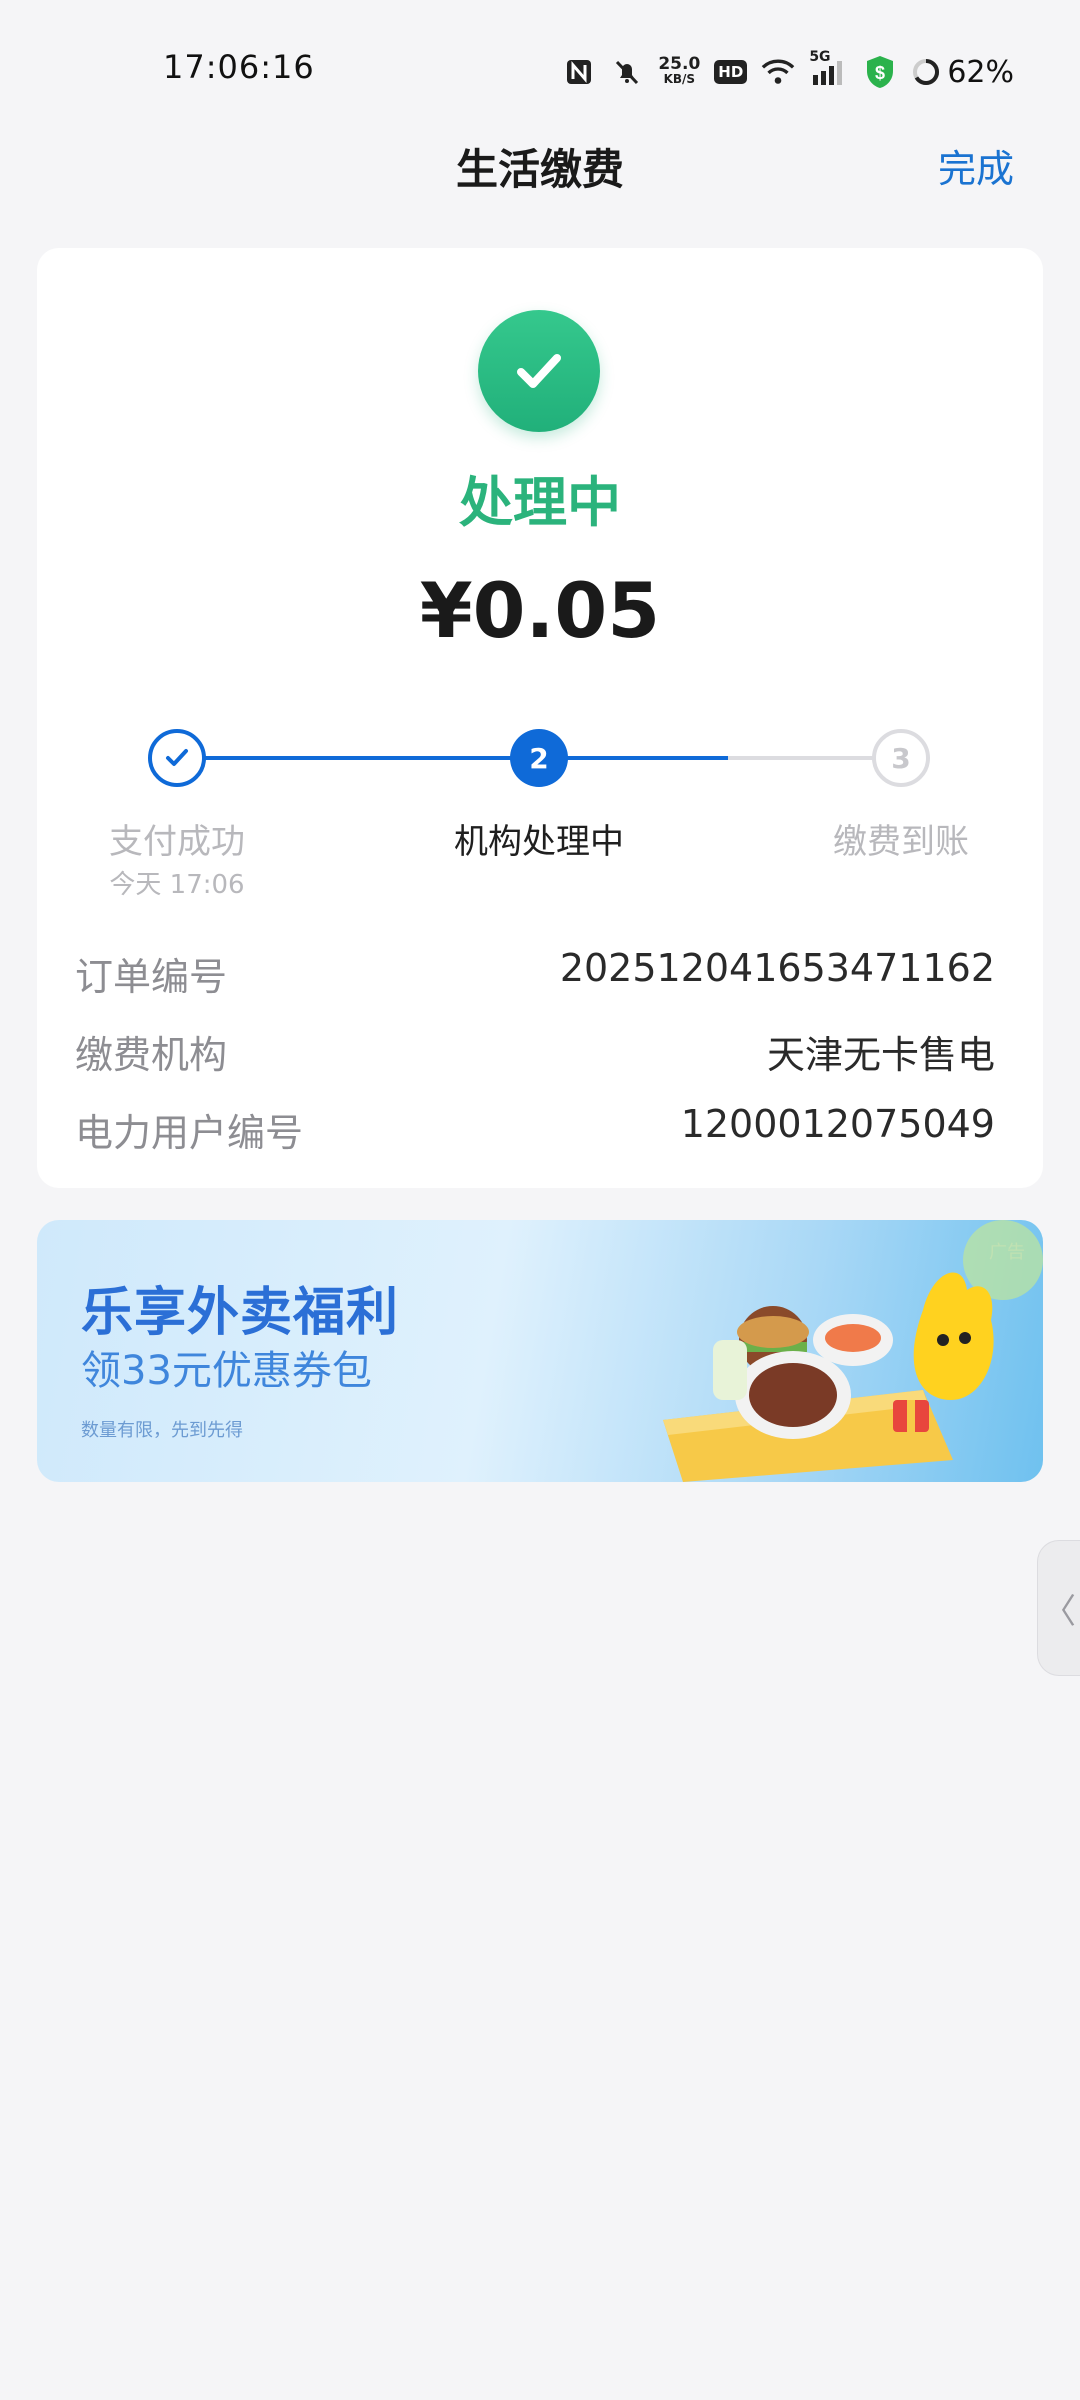 The image size is (1080, 2400). What do you see at coordinates (926, 71) in the screenshot?
I see `battery-ring-icon` at bounding box center [926, 71].